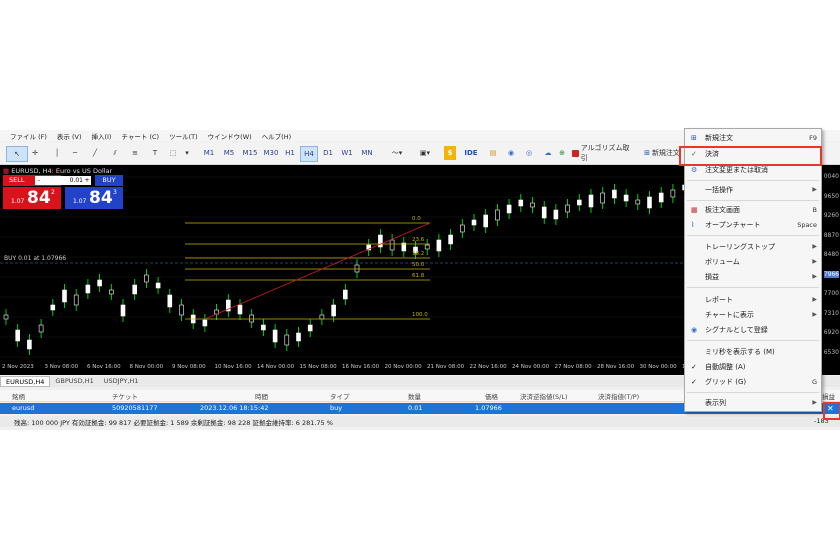 This screenshot has width=840, height=560. I want to click on submenu-arrow-icon: ▶, so click(814, 276).